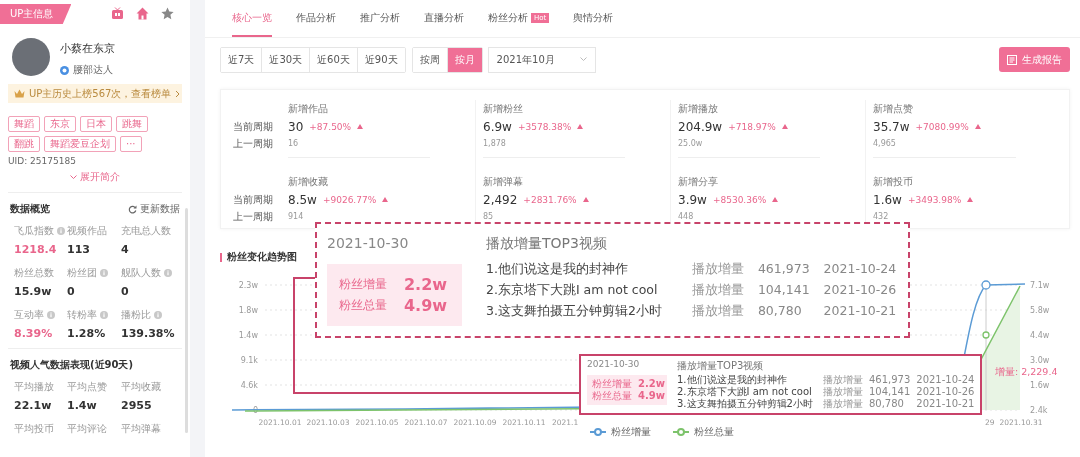 The width and height of the screenshot is (1080, 457). What do you see at coordinates (296, 217) in the screenshot?
I see `previous-value: 914` at bounding box center [296, 217].